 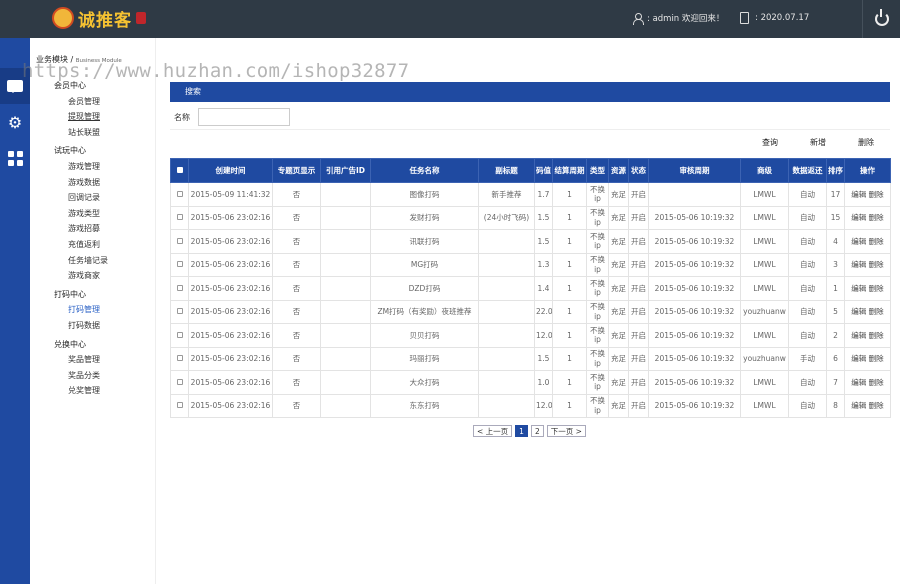 What do you see at coordinates (450, 19) in the screenshot?
I see `top-bar: 诚推客 : admin 欢迎回来！ : 2020.07.17` at bounding box center [450, 19].